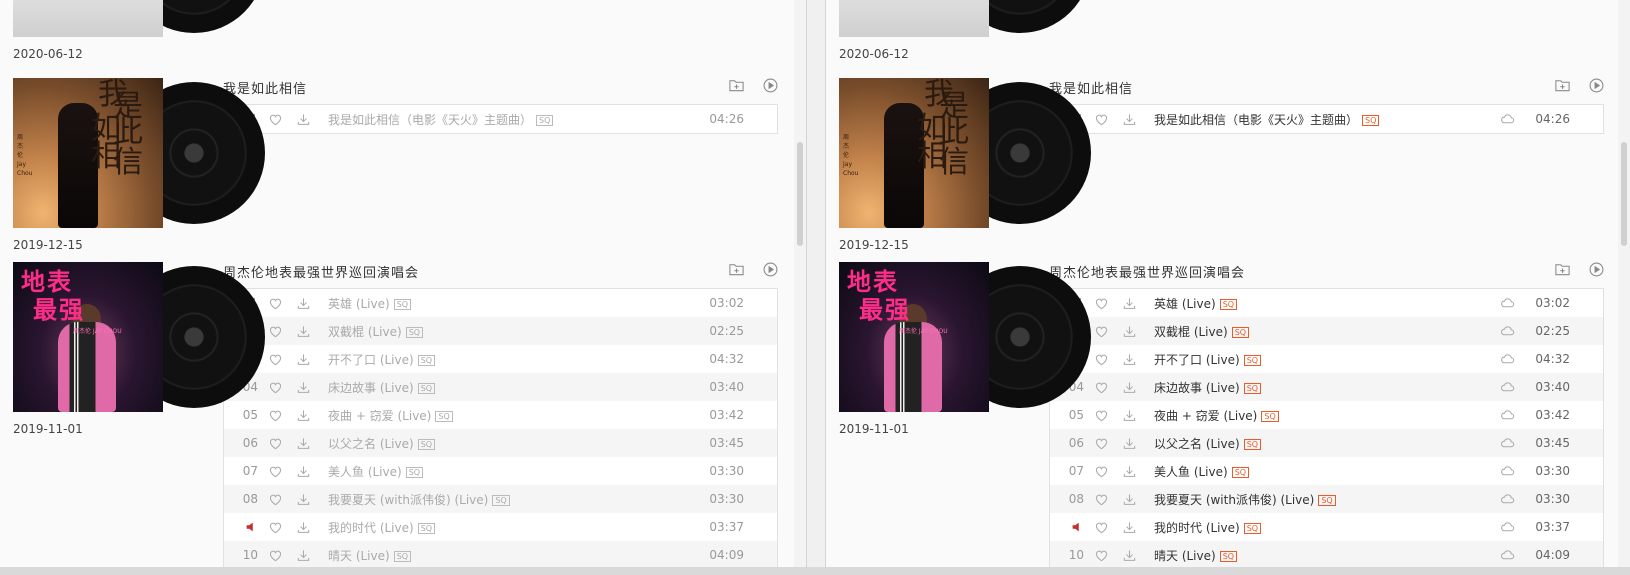 This screenshot has width=1630, height=575. Describe the element at coordinates (726, 359) in the screenshot. I see `track-duration: 04:32` at that location.